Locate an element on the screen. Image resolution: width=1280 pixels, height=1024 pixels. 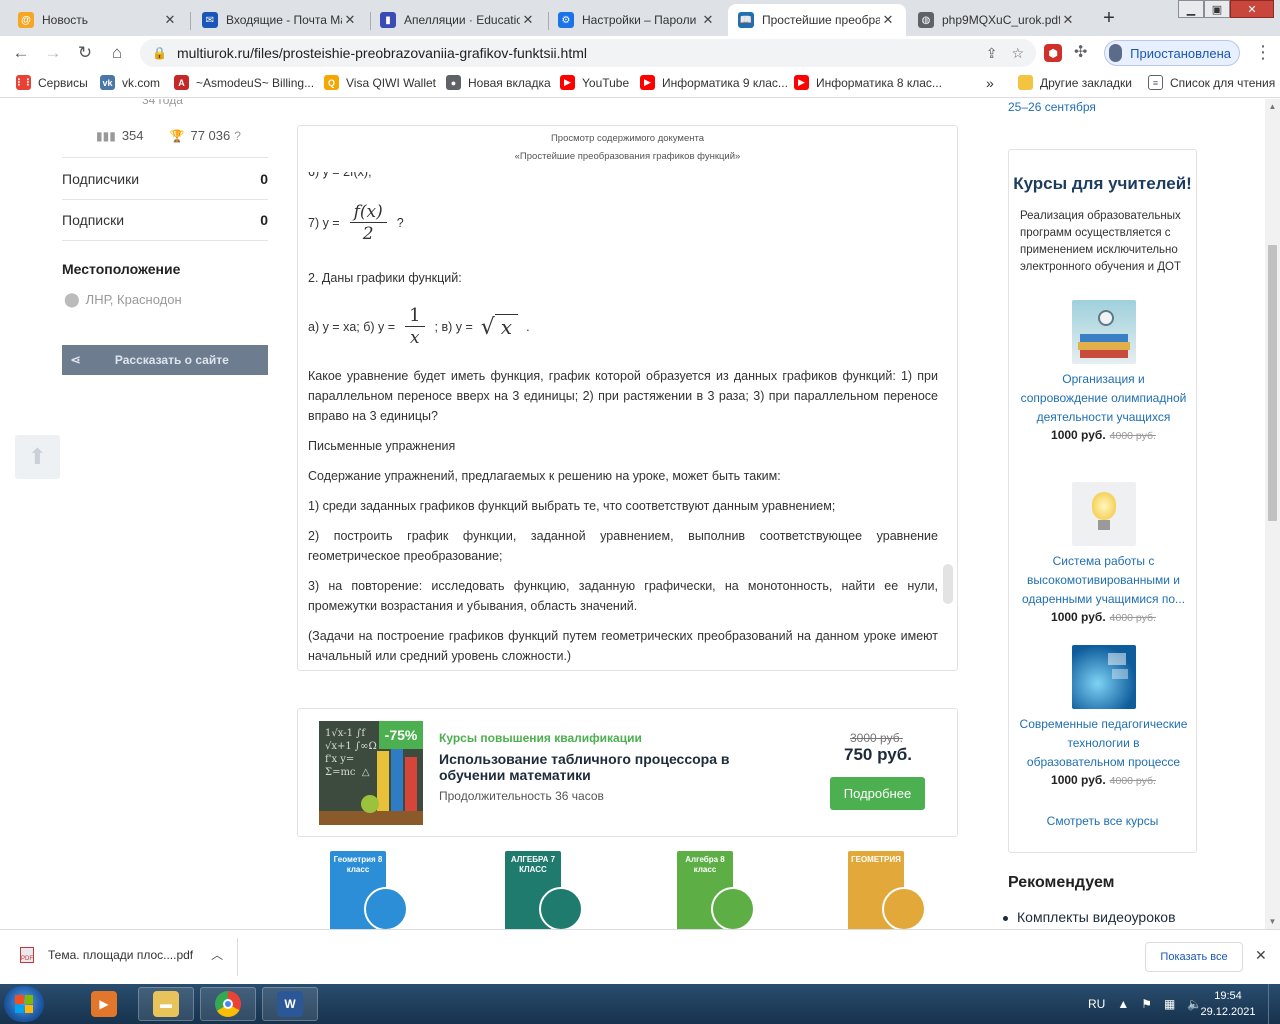
all-courses-link: Смотреть все курсы is located at coordinates (1102, 821).